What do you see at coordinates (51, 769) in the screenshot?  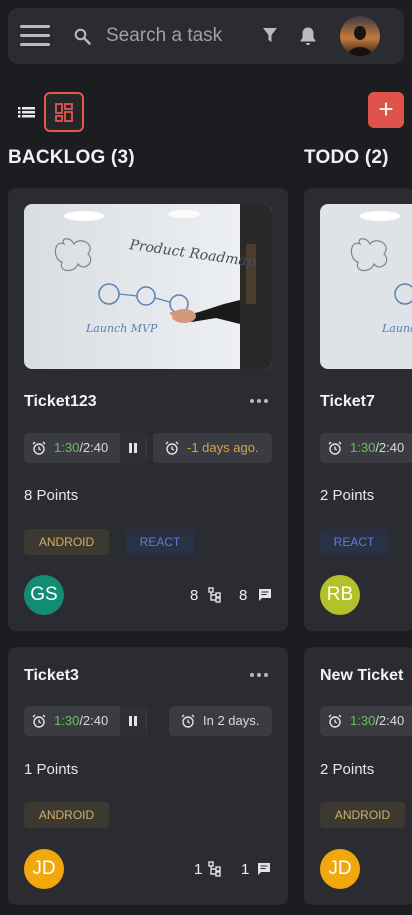 I see `story-points: 1 Points` at bounding box center [51, 769].